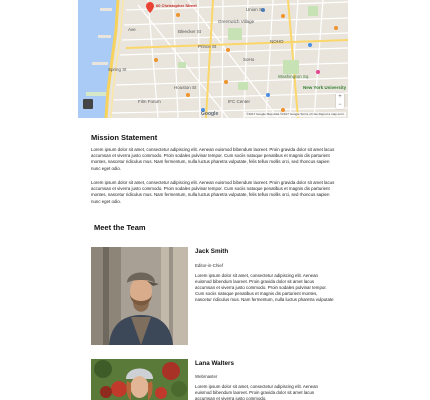  What do you see at coordinates (190, 31) in the screenshot?
I see `map-label: Bleecker St` at bounding box center [190, 31].